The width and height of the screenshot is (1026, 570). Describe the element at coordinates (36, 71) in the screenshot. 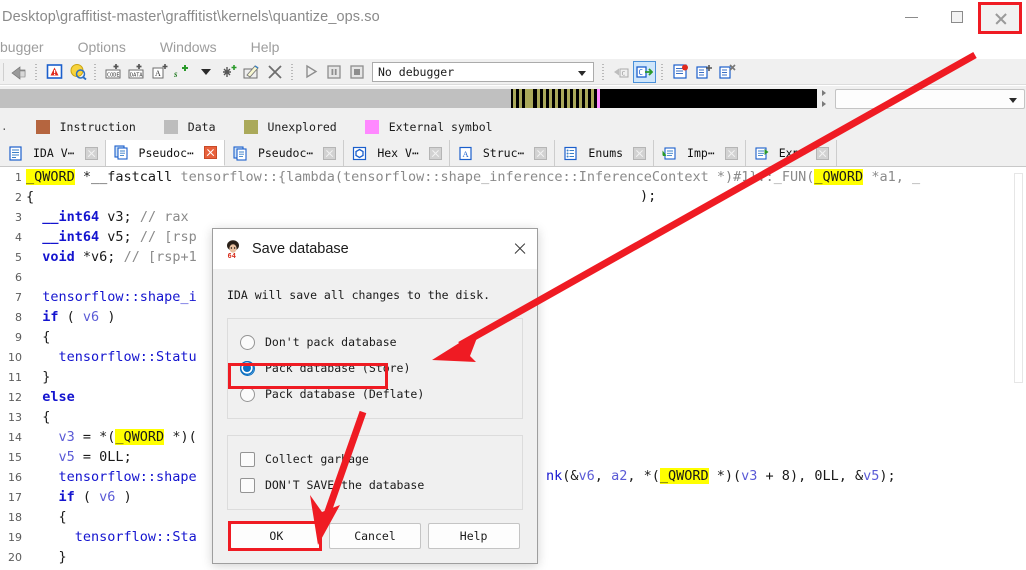

I see `toolbar-grip` at that location.